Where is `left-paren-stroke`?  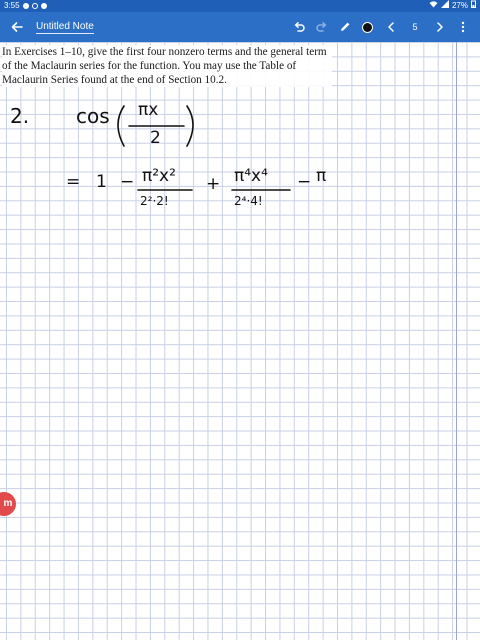 left-paren-stroke is located at coordinates (121, 126).